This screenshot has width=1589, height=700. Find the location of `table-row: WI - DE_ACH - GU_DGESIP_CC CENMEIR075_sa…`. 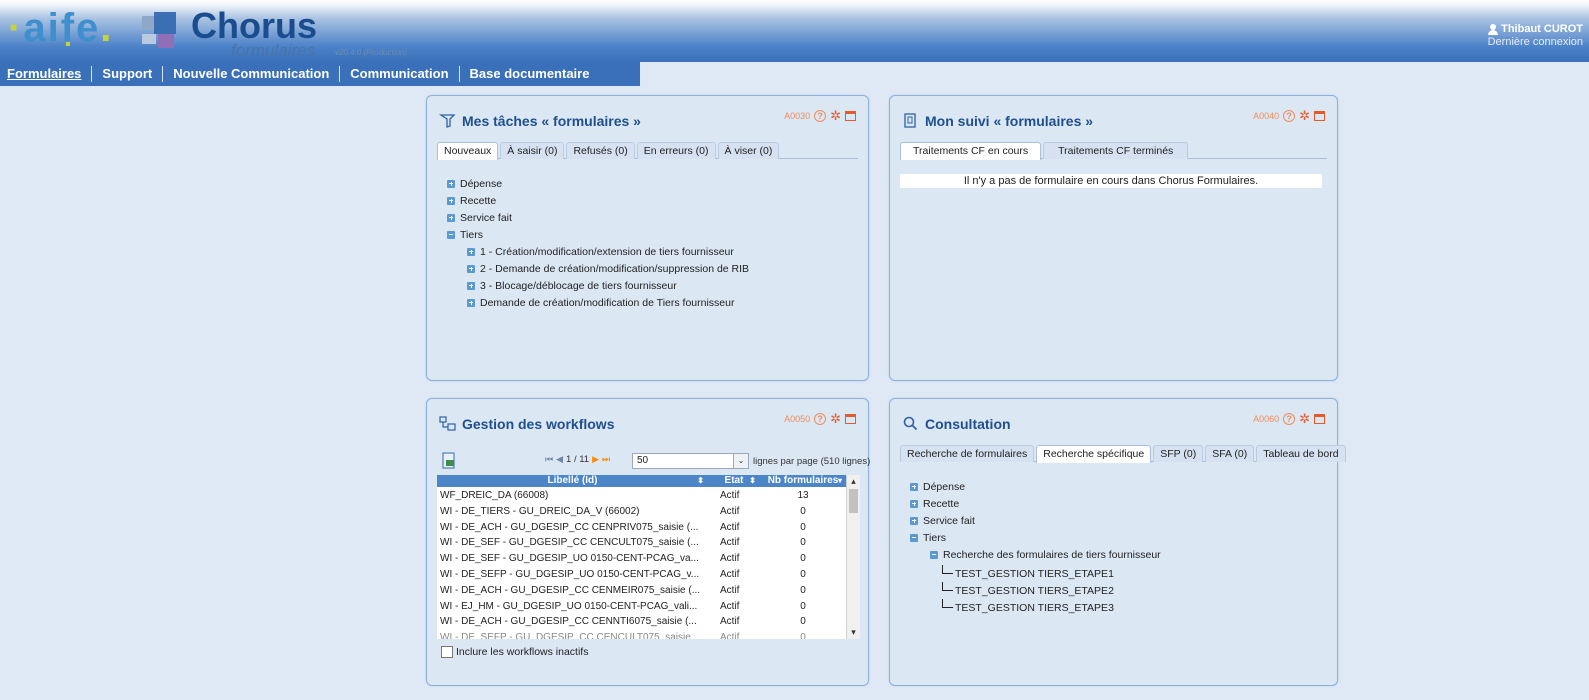

table-row: WI - DE_ACH - GU_DGESIP_CC CENMEIR075_sa… is located at coordinates (641, 591).